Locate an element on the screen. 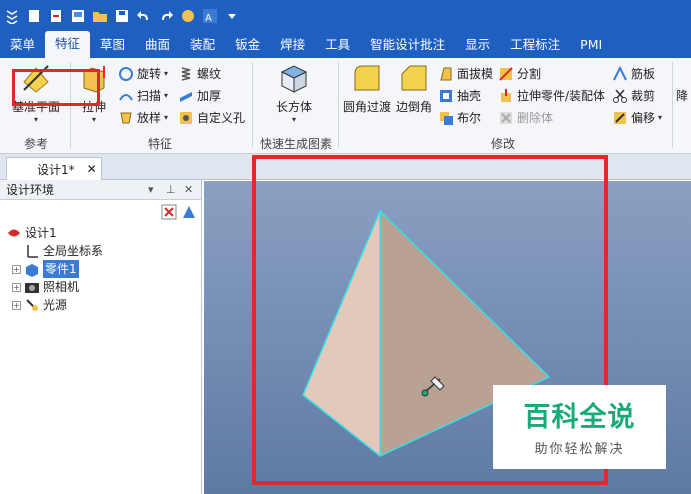 This screenshot has width=691, height=494. boolean-button: 布尔 is located at coordinates (459, 118).